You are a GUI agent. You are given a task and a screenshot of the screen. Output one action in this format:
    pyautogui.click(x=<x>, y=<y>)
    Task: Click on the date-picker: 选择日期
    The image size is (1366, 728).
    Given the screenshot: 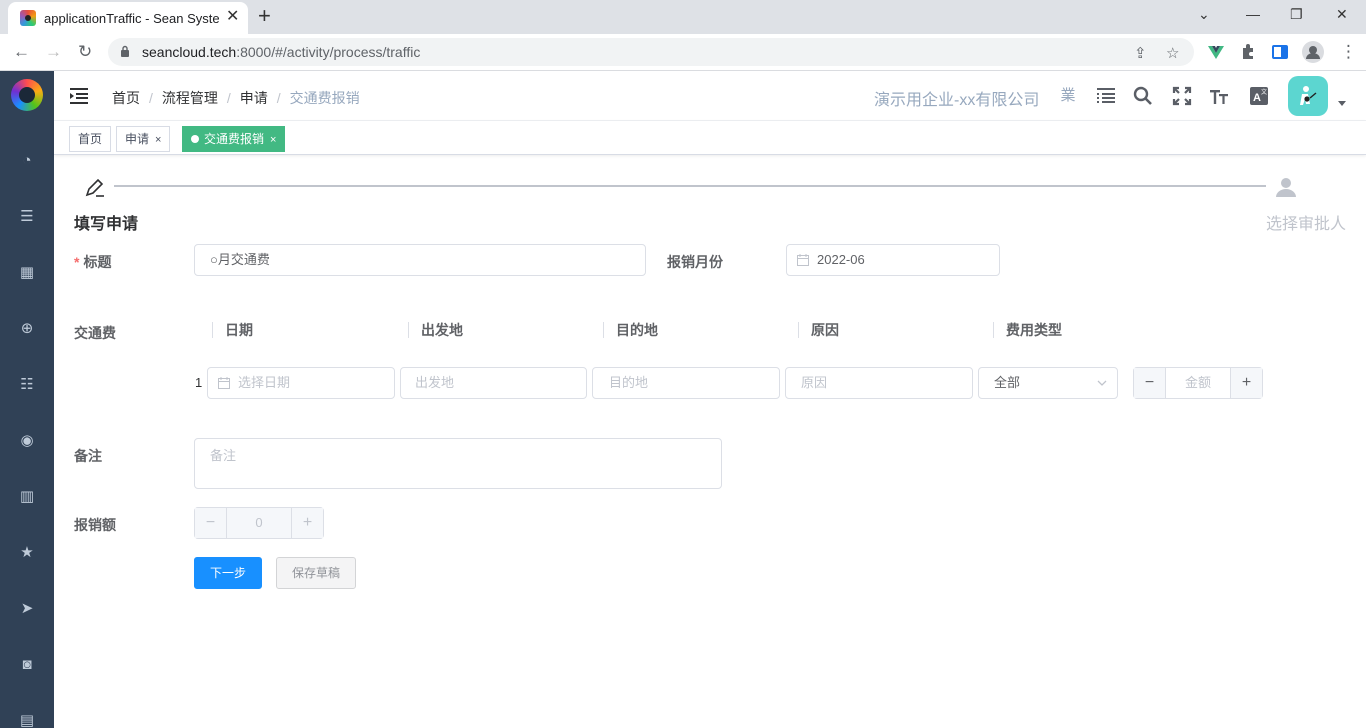 What is the action you would take?
    pyautogui.click(x=301, y=383)
    